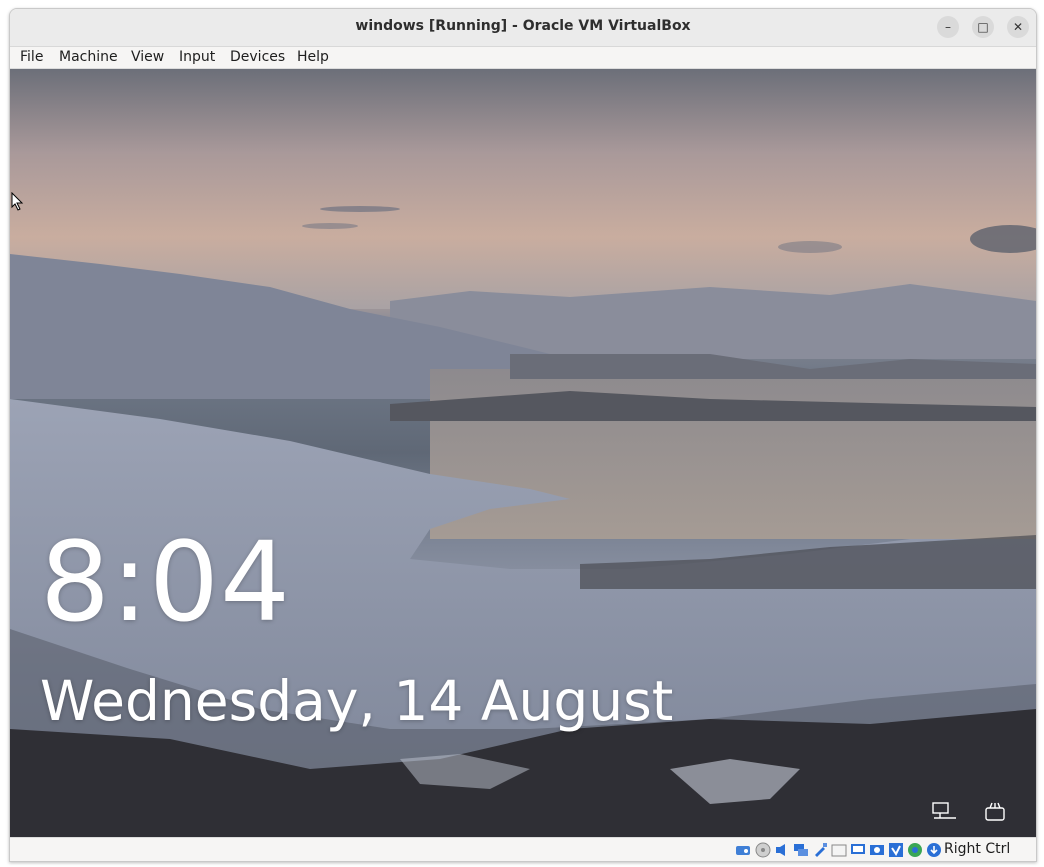  What do you see at coordinates (915, 850) in the screenshot?
I see `guest-additions-icon` at bounding box center [915, 850].